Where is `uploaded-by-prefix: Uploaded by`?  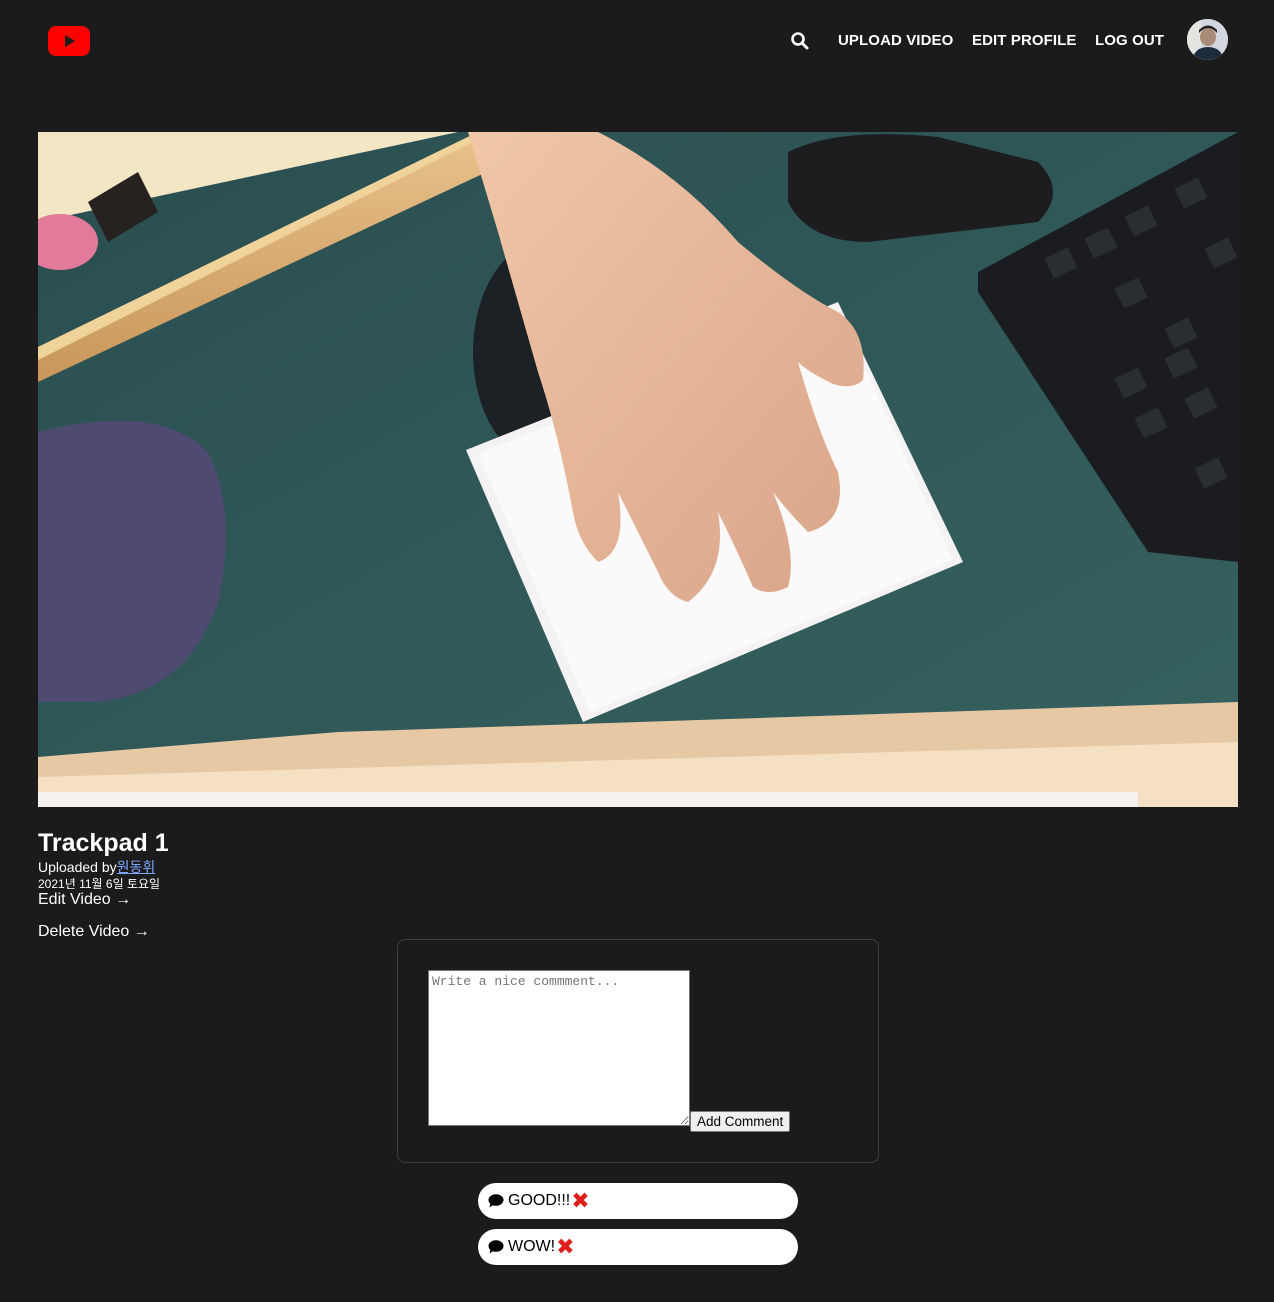
uploaded-by-prefix: Uploaded by is located at coordinates (77, 867).